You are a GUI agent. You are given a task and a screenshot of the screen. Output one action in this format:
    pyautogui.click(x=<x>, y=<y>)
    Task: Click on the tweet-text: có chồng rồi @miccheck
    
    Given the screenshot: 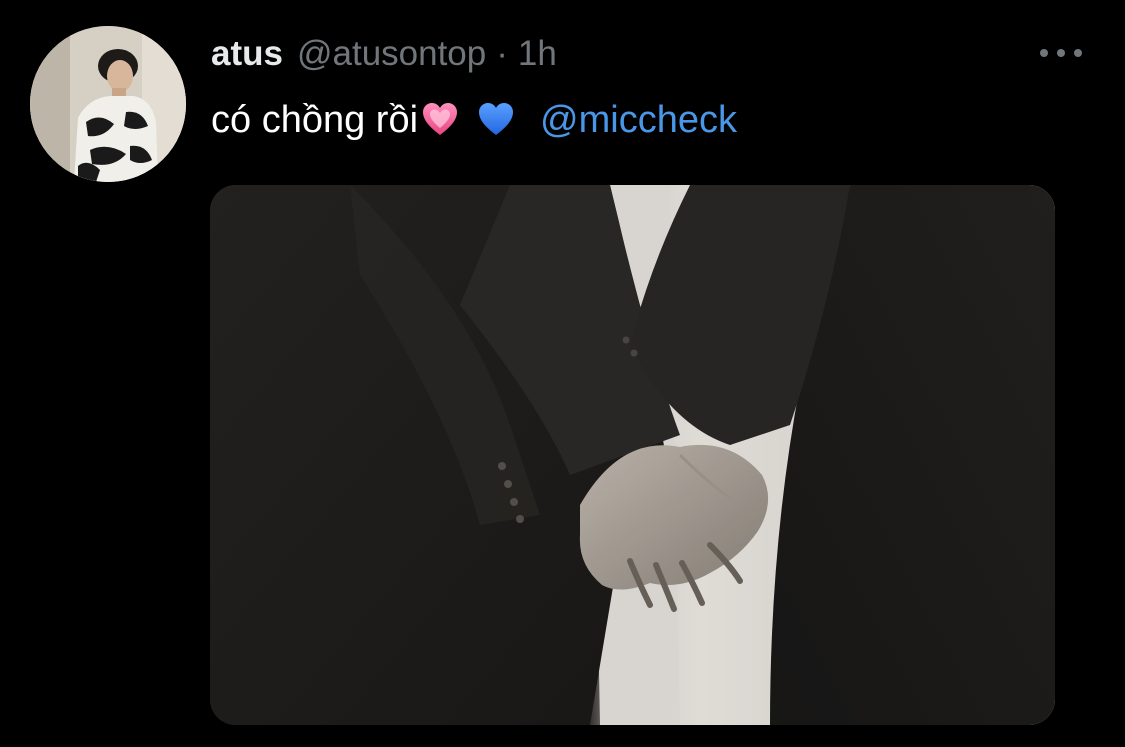 What is the action you would take?
    pyautogui.click(x=474, y=120)
    